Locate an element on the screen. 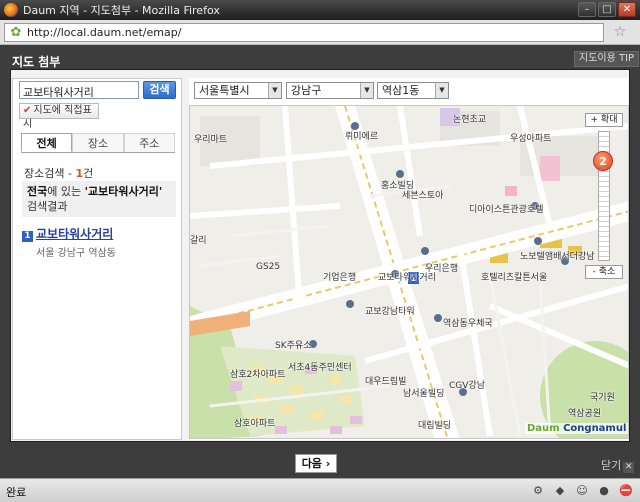 Image resolution: width=640 pixels, height=502 pixels. url-field: ✿ http://local.daum.net/emap/ is located at coordinates (304, 32).